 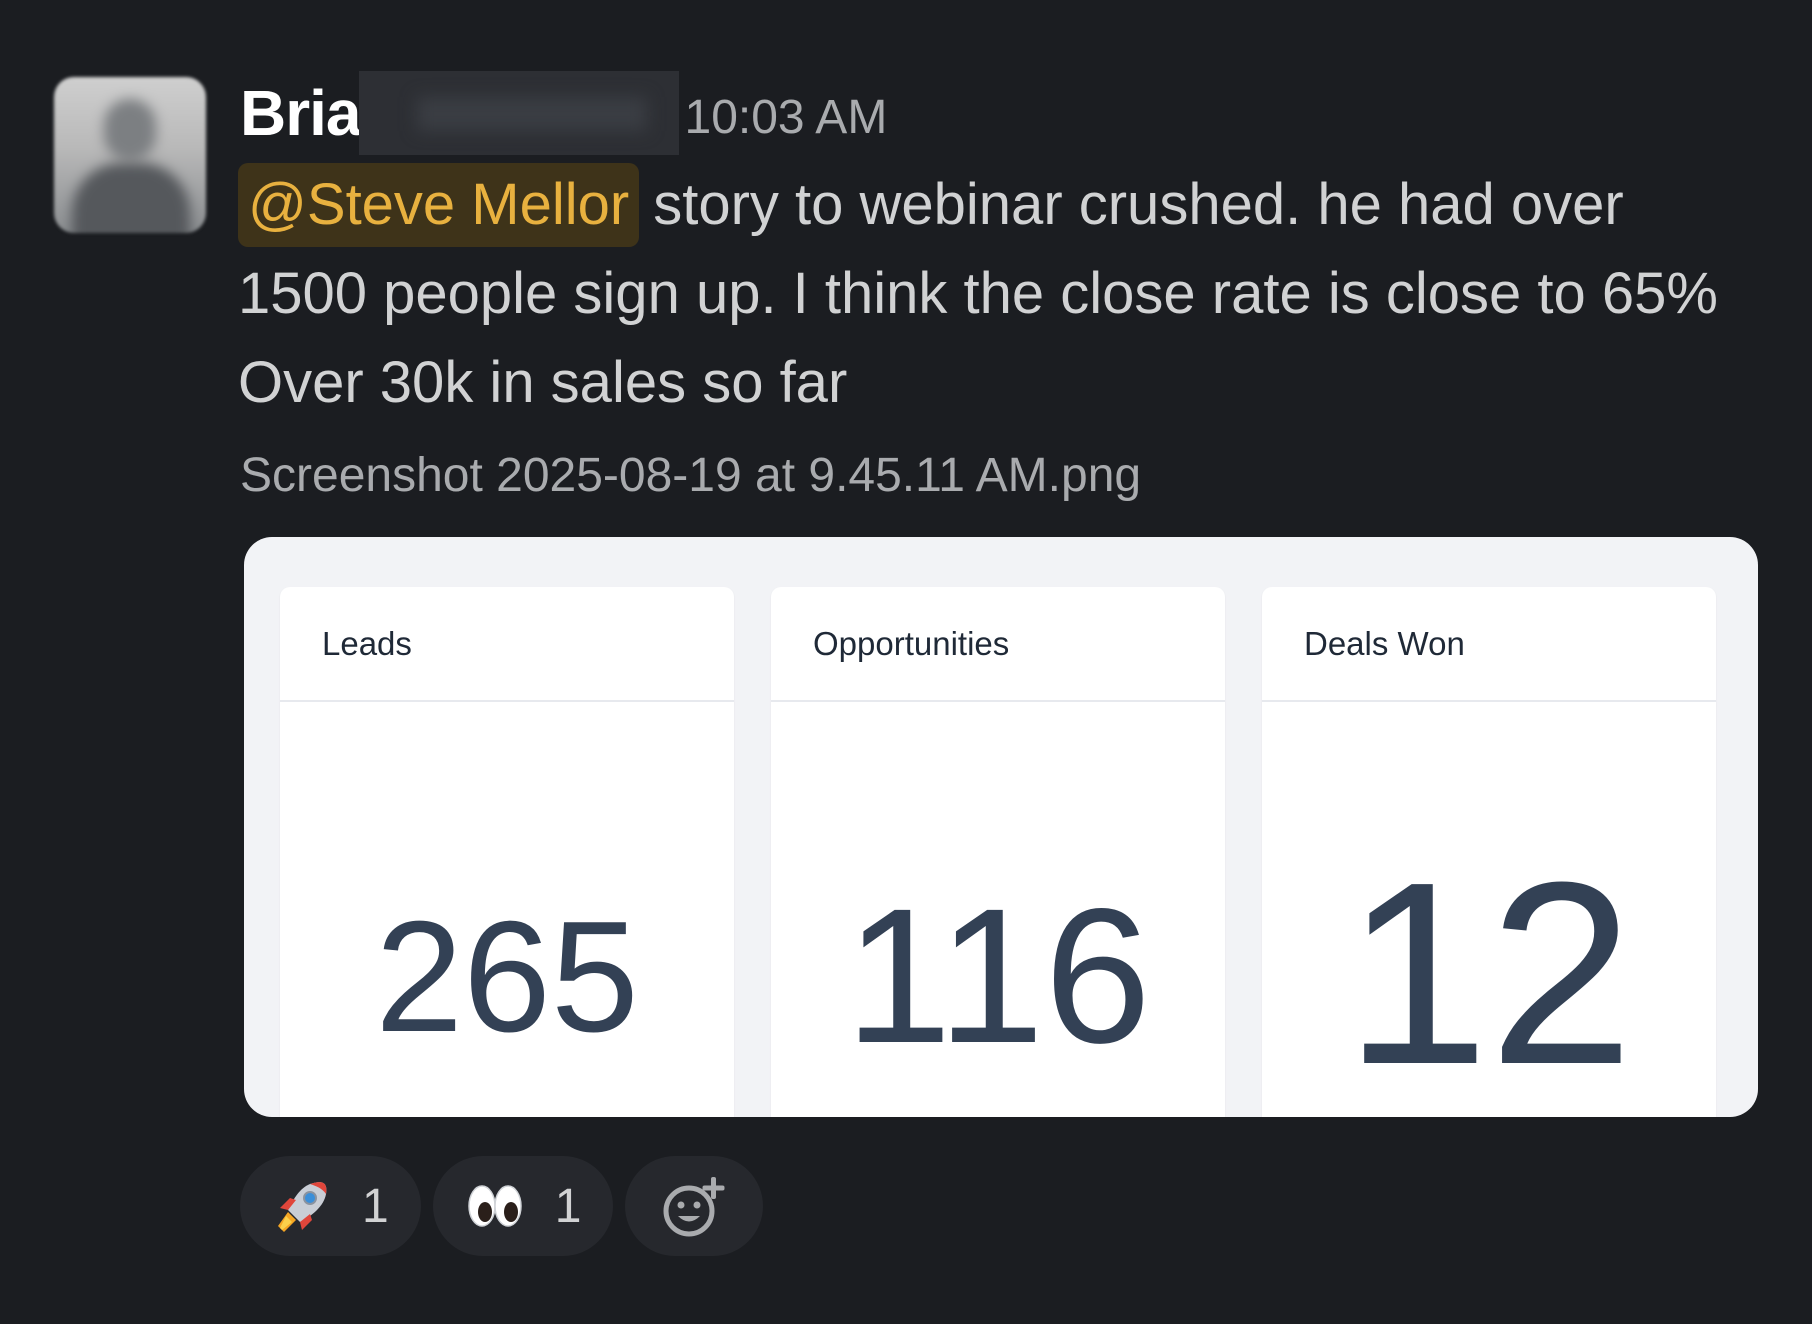 I want to click on metric-card-leads: Leads 265, so click(x=507, y=852).